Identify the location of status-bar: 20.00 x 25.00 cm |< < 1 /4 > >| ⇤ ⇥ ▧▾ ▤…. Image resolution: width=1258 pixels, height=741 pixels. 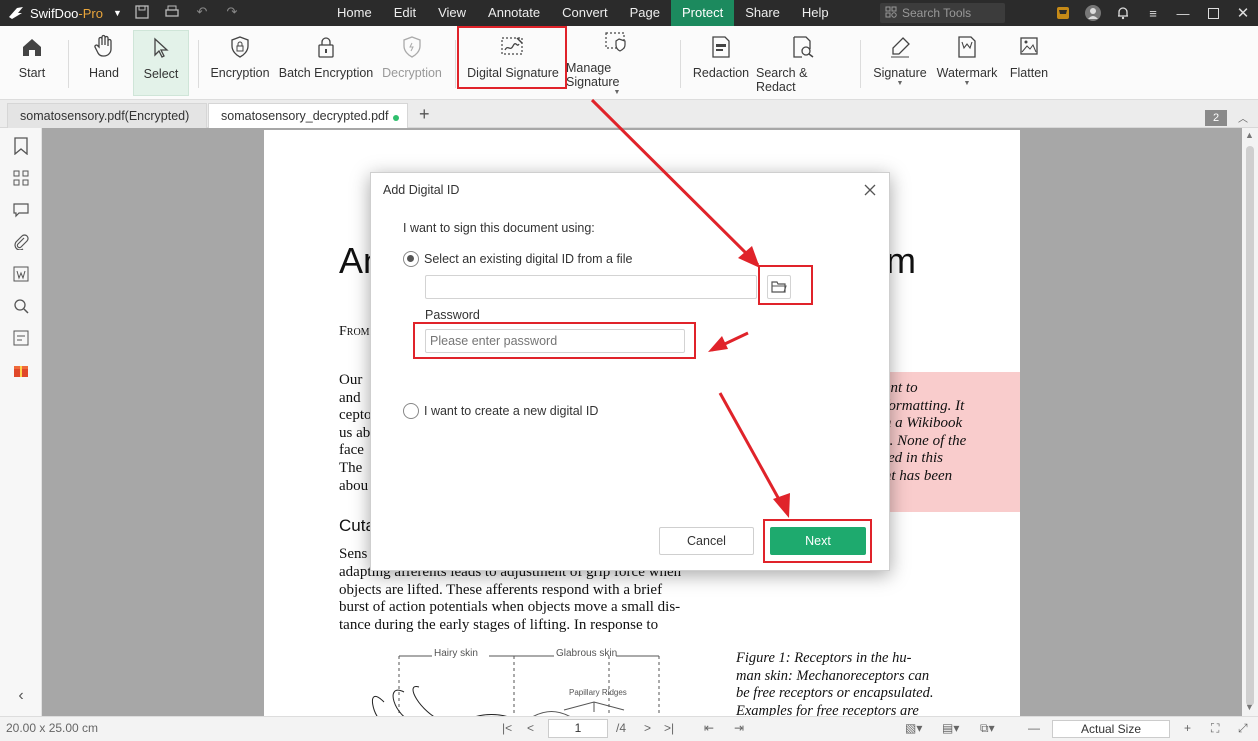
(629, 728).